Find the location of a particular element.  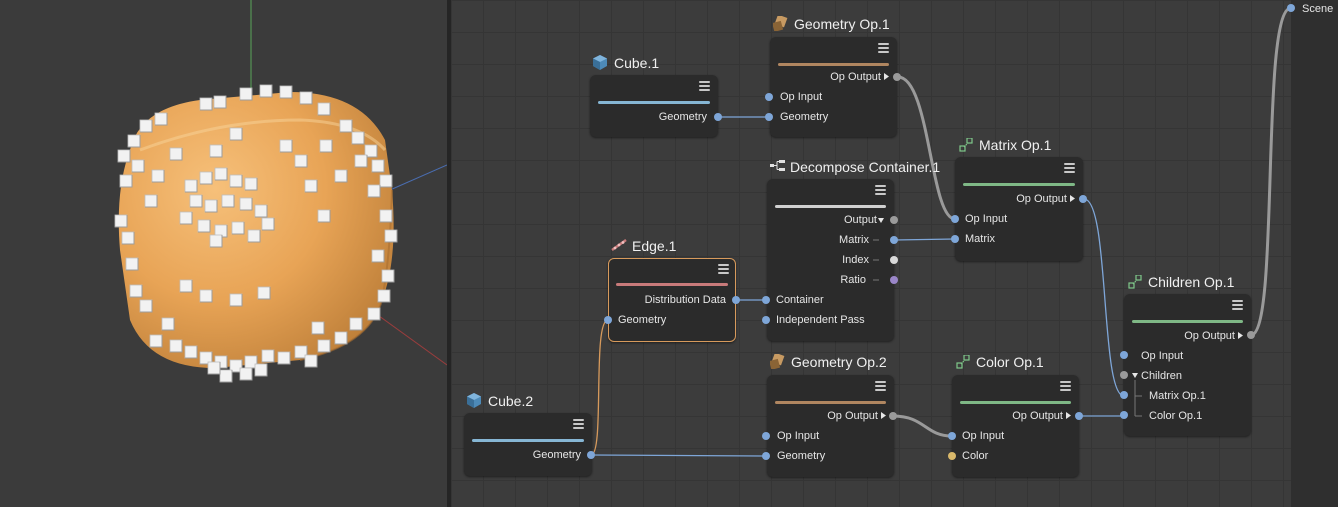

geomop2-node: Op Output Op Input Geometry is located at coordinates (830, 426).